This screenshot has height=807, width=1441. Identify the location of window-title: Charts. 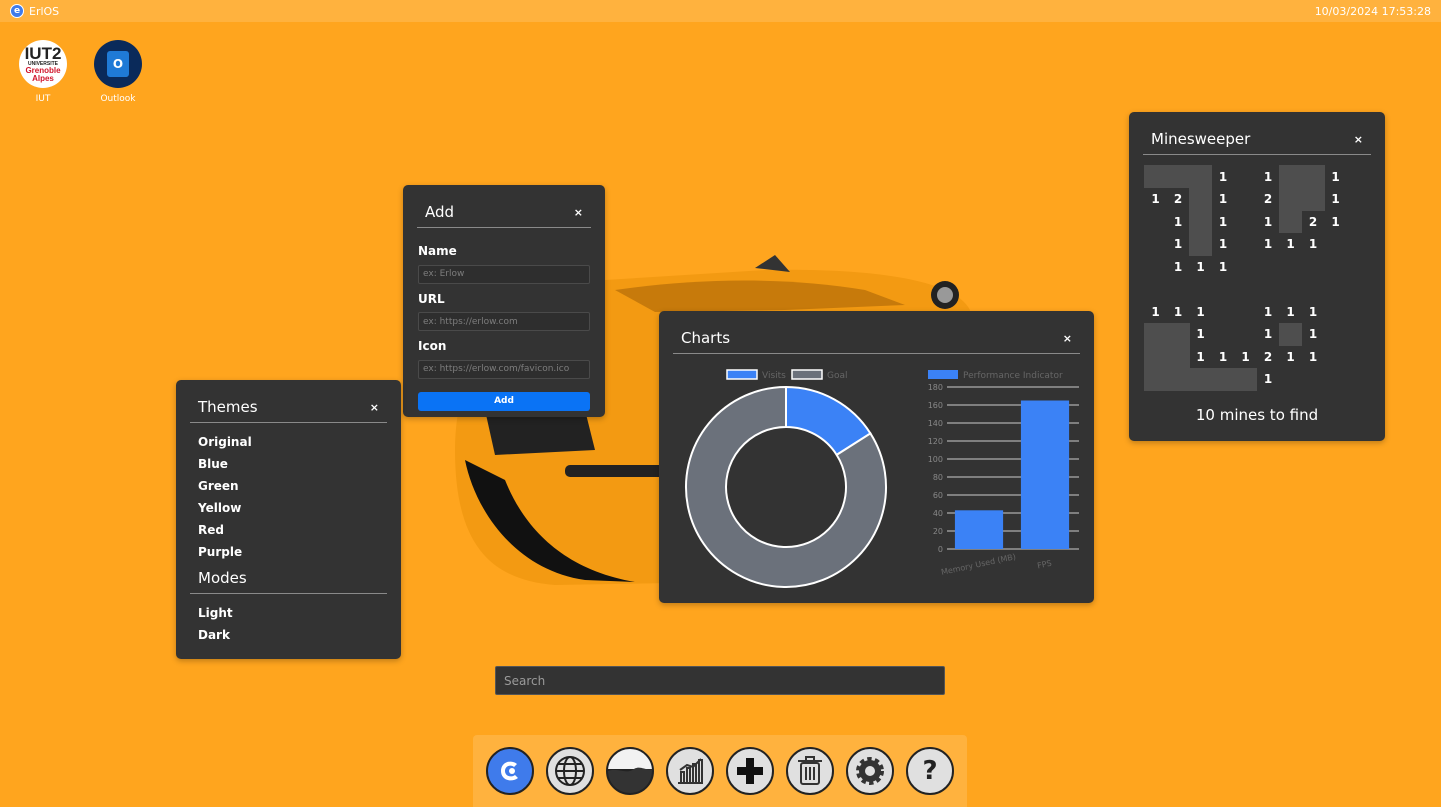
(706, 338).